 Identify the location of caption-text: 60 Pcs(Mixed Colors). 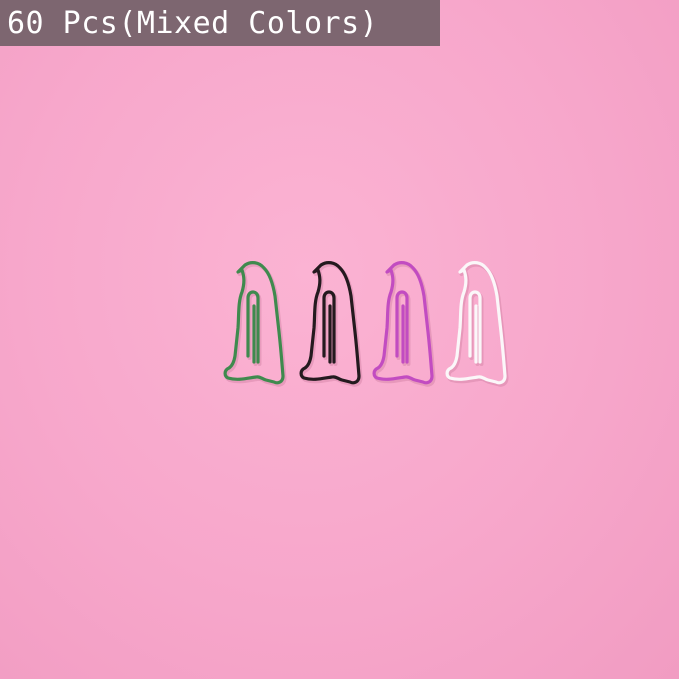
(193, 23).